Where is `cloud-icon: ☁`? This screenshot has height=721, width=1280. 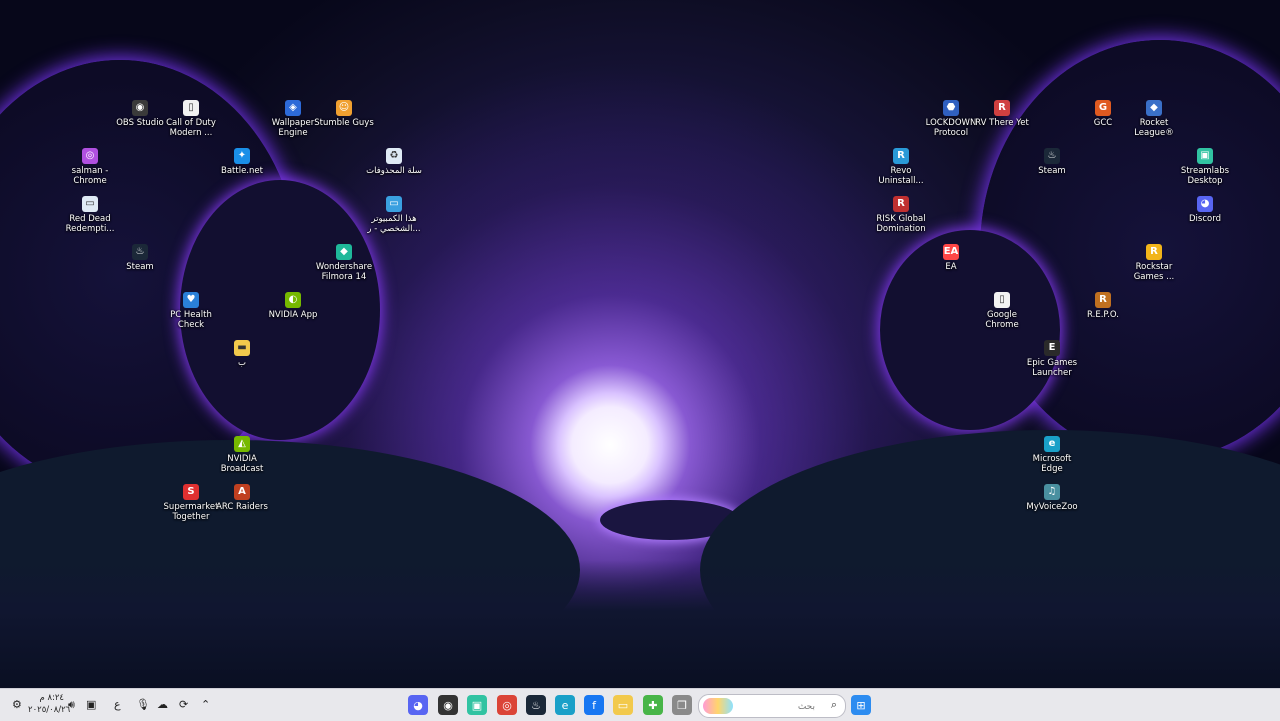
cloud-icon: ☁ is located at coordinates (162, 704).